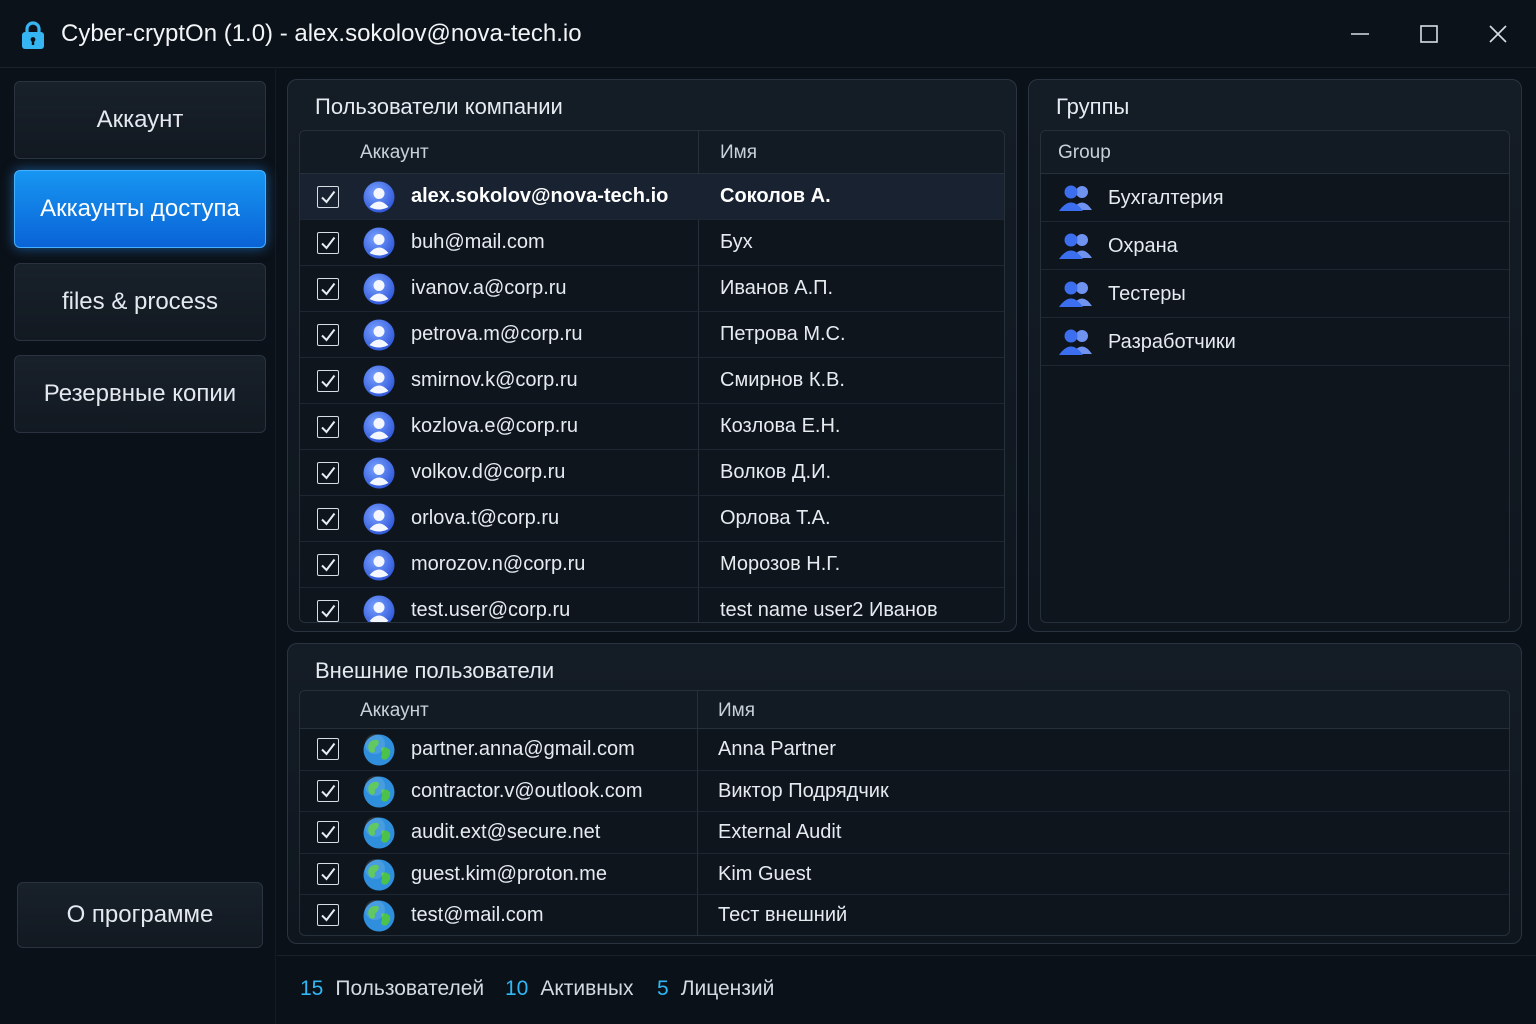 The image size is (1536, 1024). What do you see at coordinates (140, 915) in the screenshot?
I see `about-button: О программе` at bounding box center [140, 915].